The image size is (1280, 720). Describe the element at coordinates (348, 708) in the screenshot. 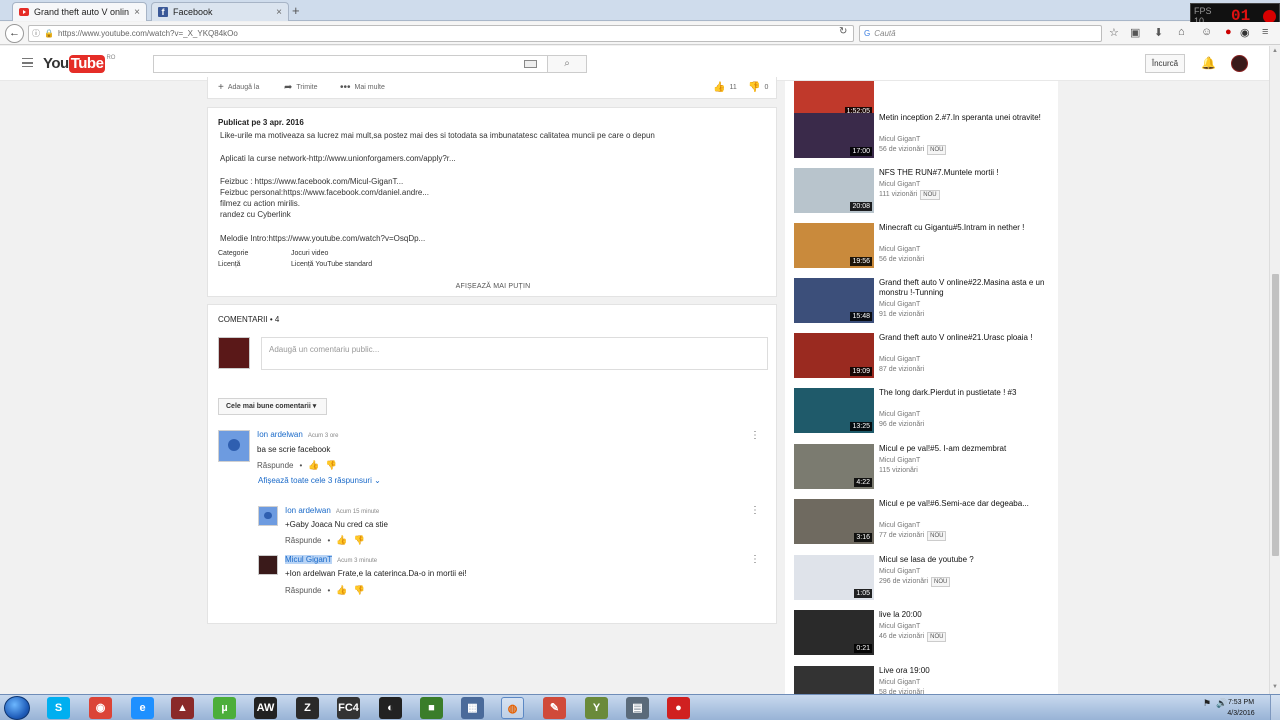

I see `fc4-game-icon: FC4` at that location.